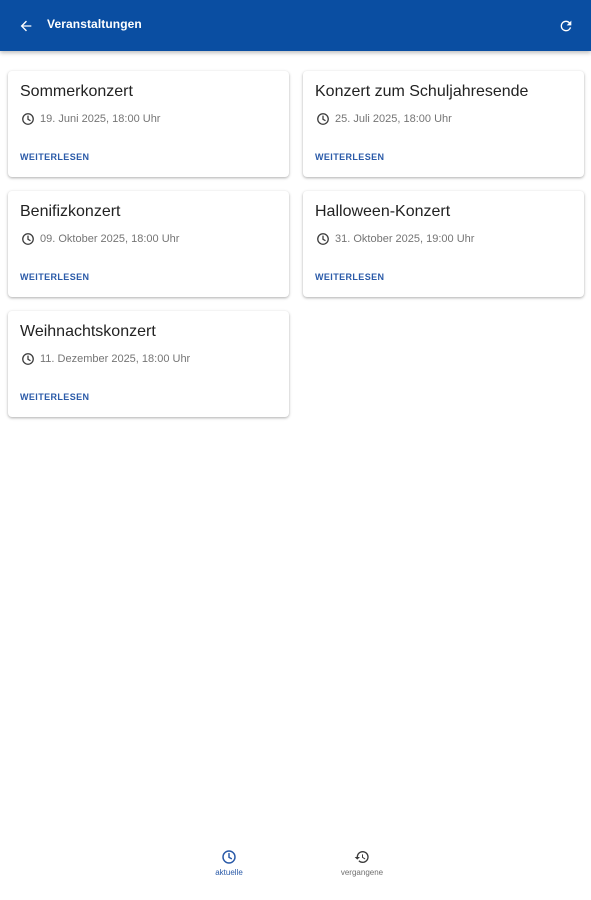 The image size is (591, 900). I want to click on event-date-row: 31. Oktober 2025, 19:00 Uhr, so click(394, 238).